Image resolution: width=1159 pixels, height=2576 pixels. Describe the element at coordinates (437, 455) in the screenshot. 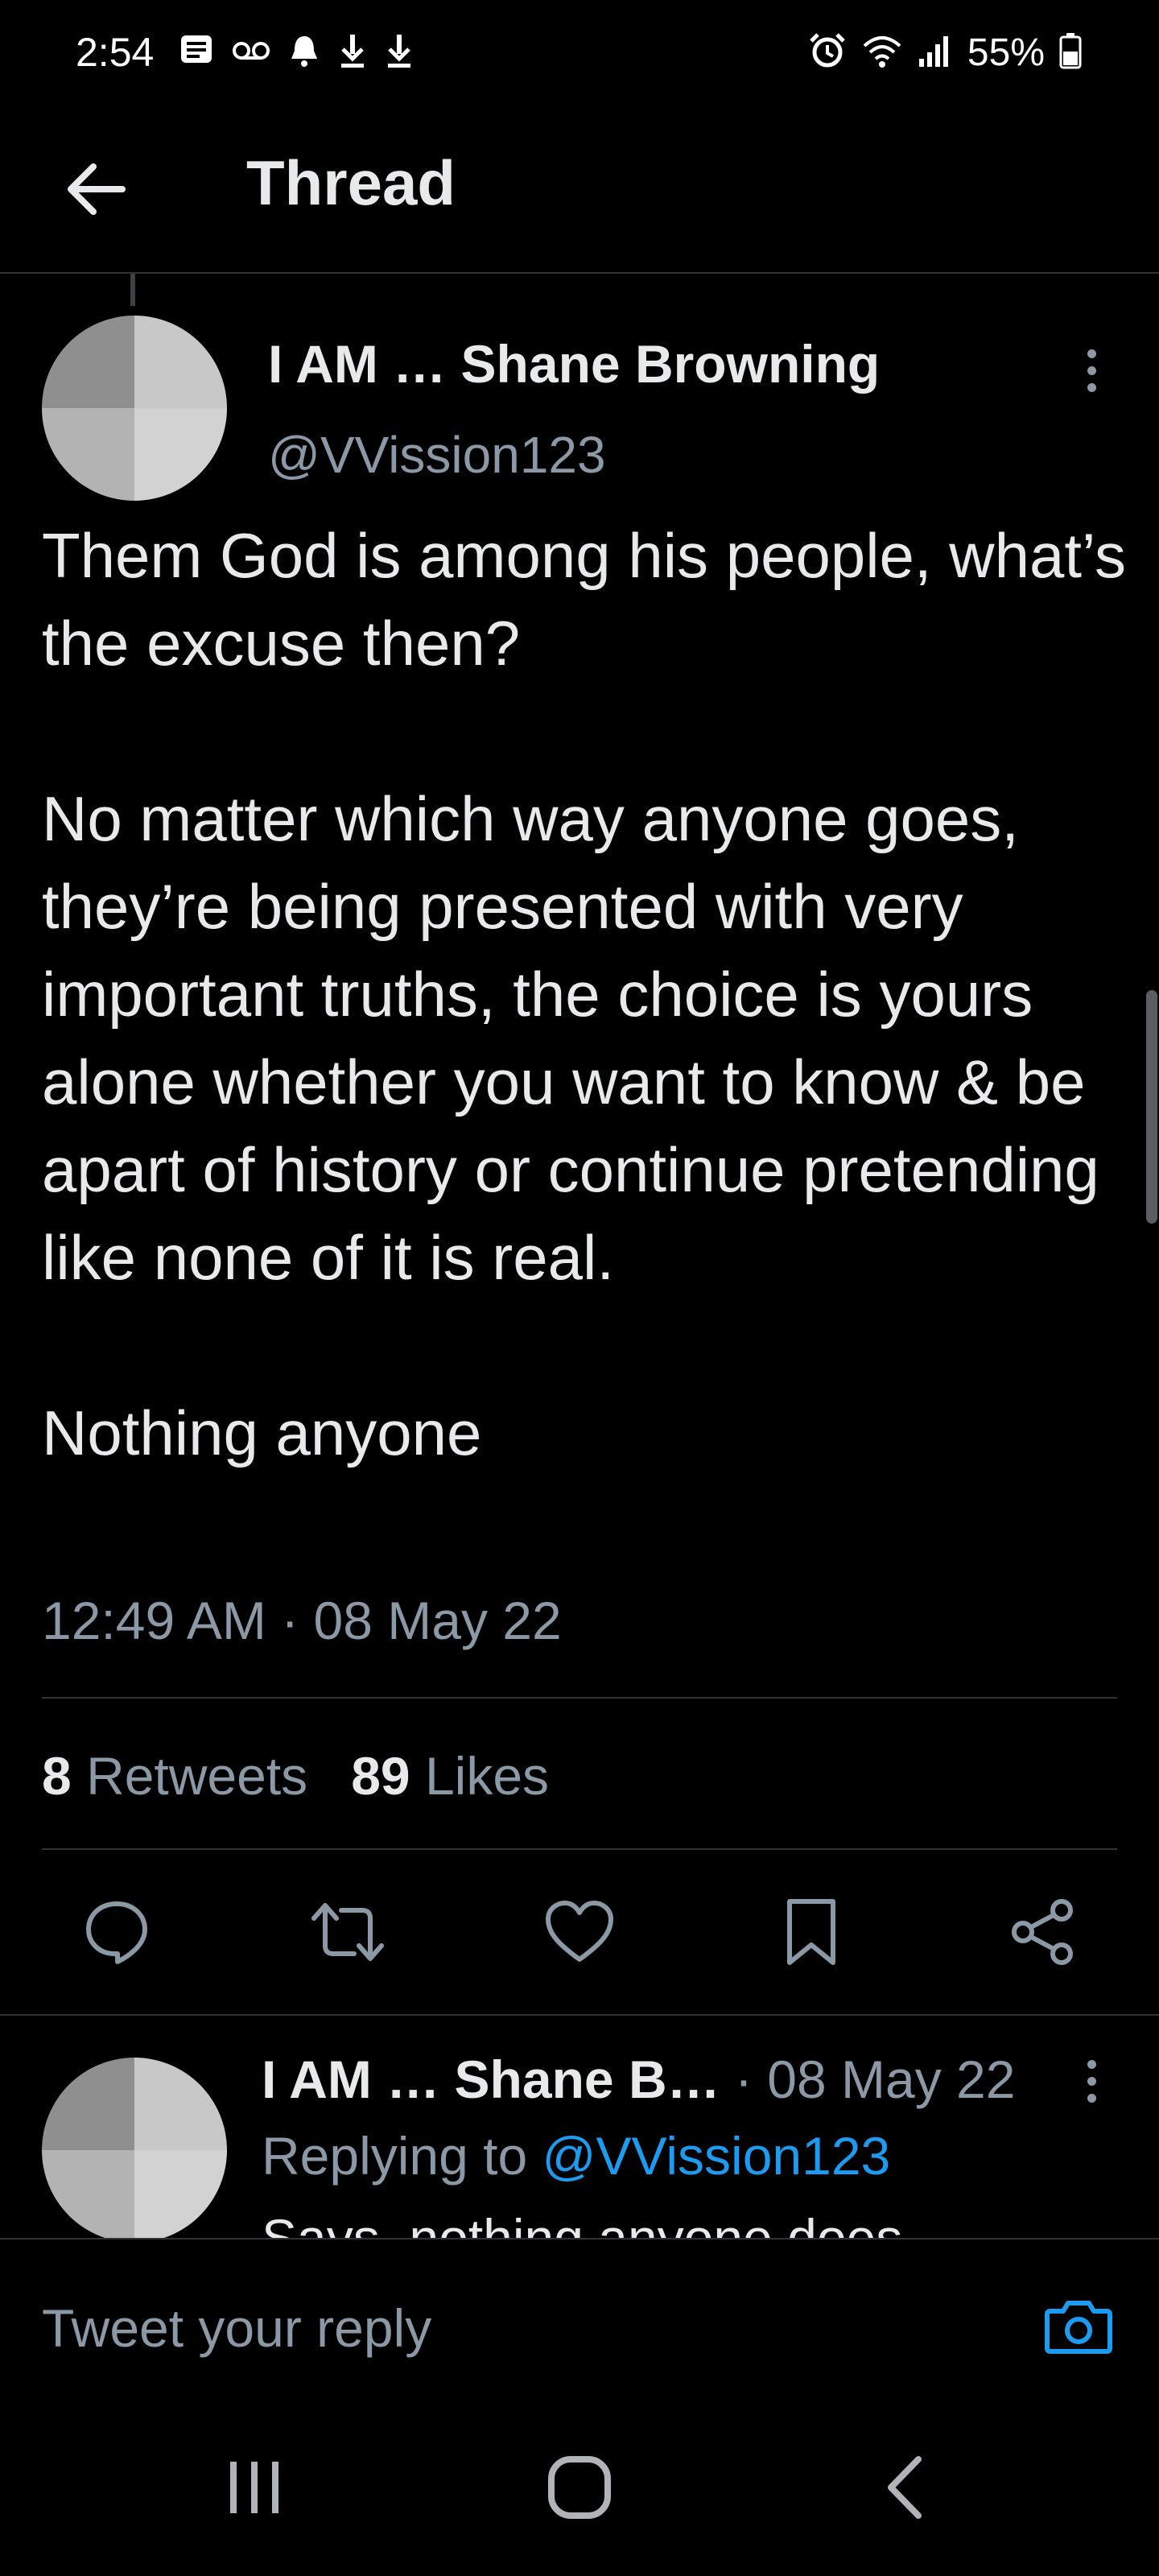

I see `author-handle: @VVission123` at that location.